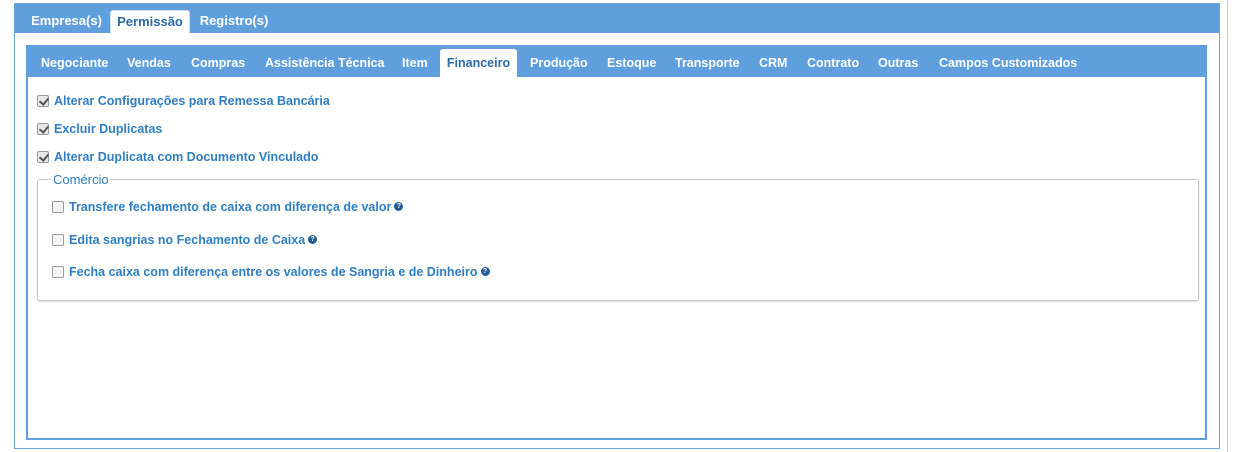  Describe the element at coordinates (58, 206) in the screenshot. I see `checkbox-transfere-fechamento-caixa` at that location.